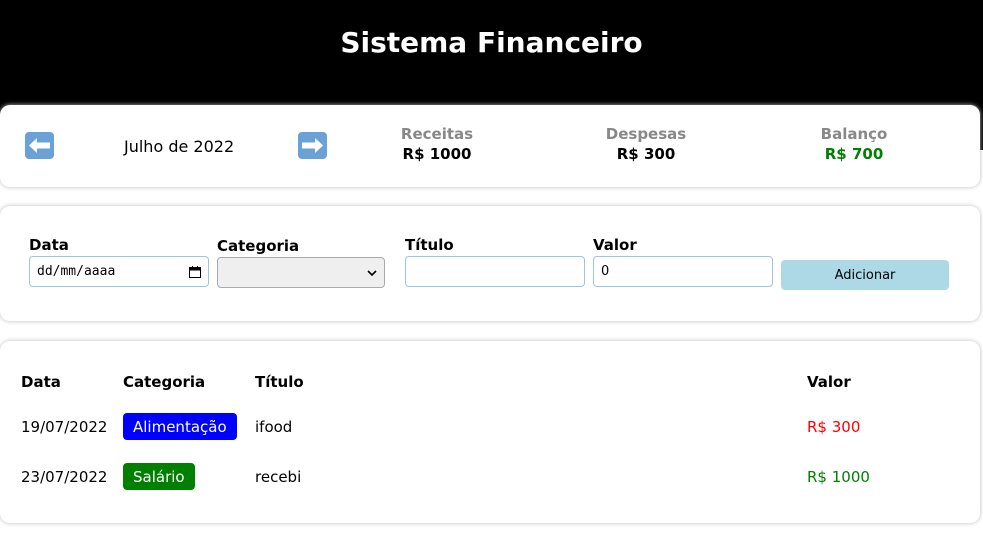  I want to click on resume-label: Balanço, so click(854, 134).